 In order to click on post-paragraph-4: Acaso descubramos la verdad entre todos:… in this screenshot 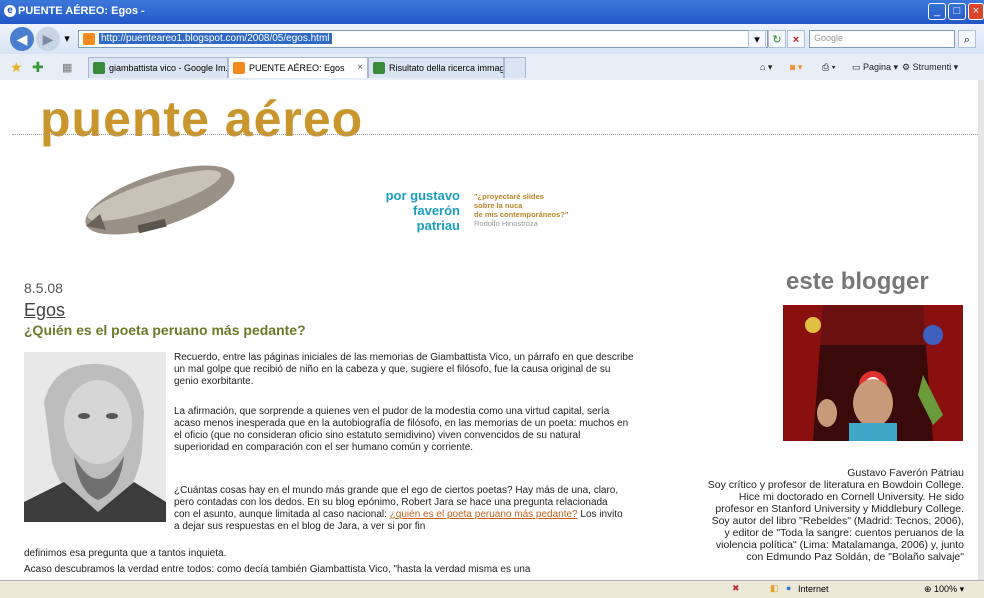, I will do `click(277, 569)`.